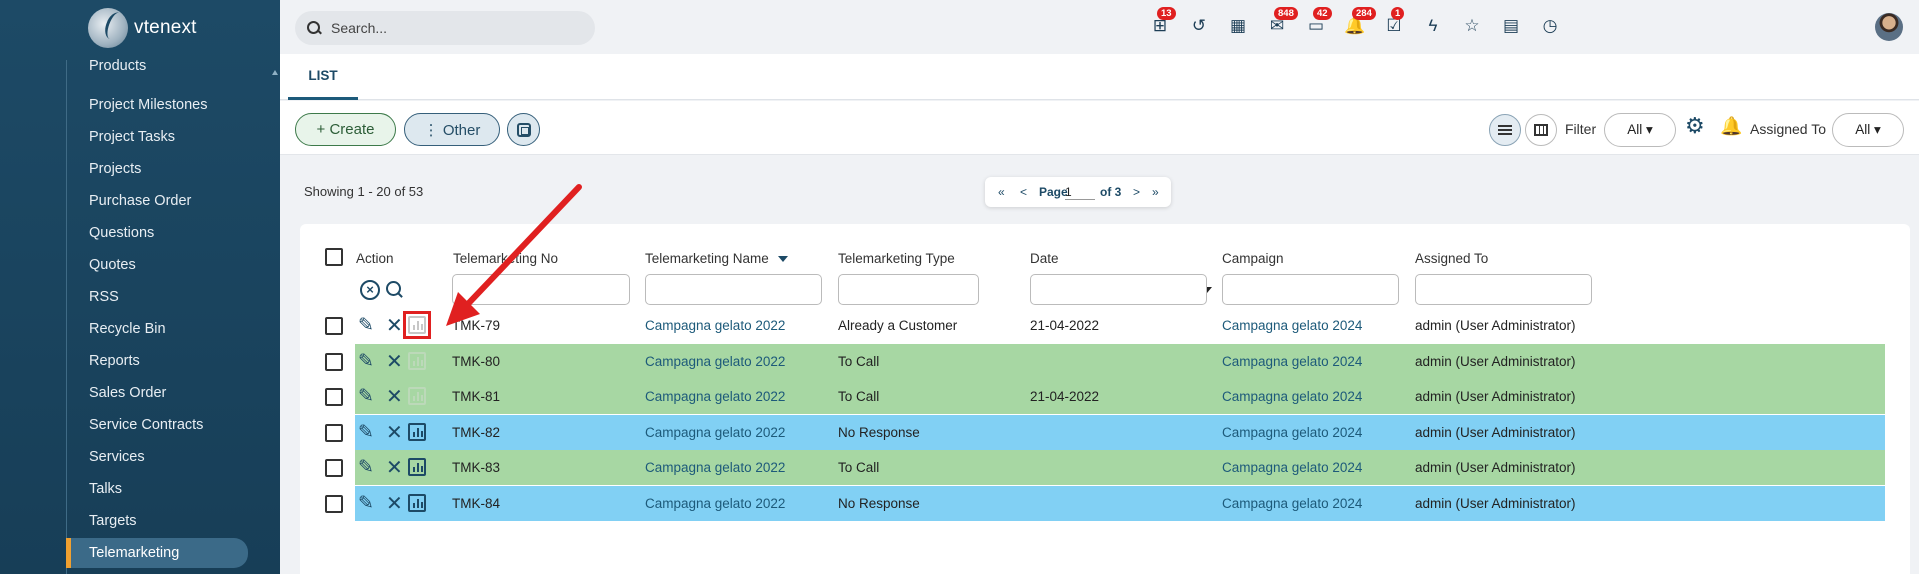  Describe the element at coordinates (476, 396) in the screenshot. I see `cell-telemarketing-no: TMK-81` at that location.